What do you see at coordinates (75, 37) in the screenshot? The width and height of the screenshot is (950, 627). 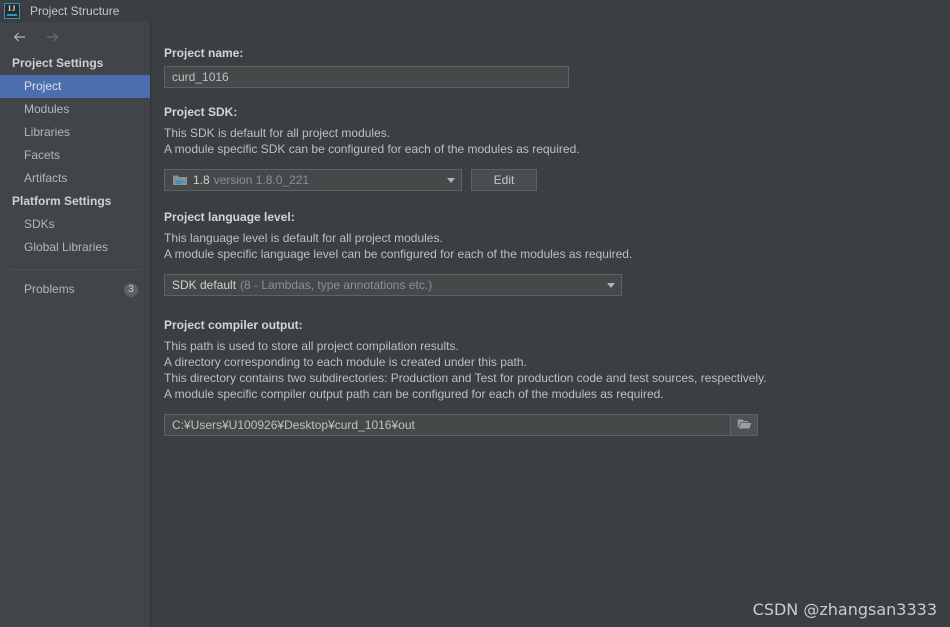 I see `navigation-arrows` at bounding box center [75, 37].